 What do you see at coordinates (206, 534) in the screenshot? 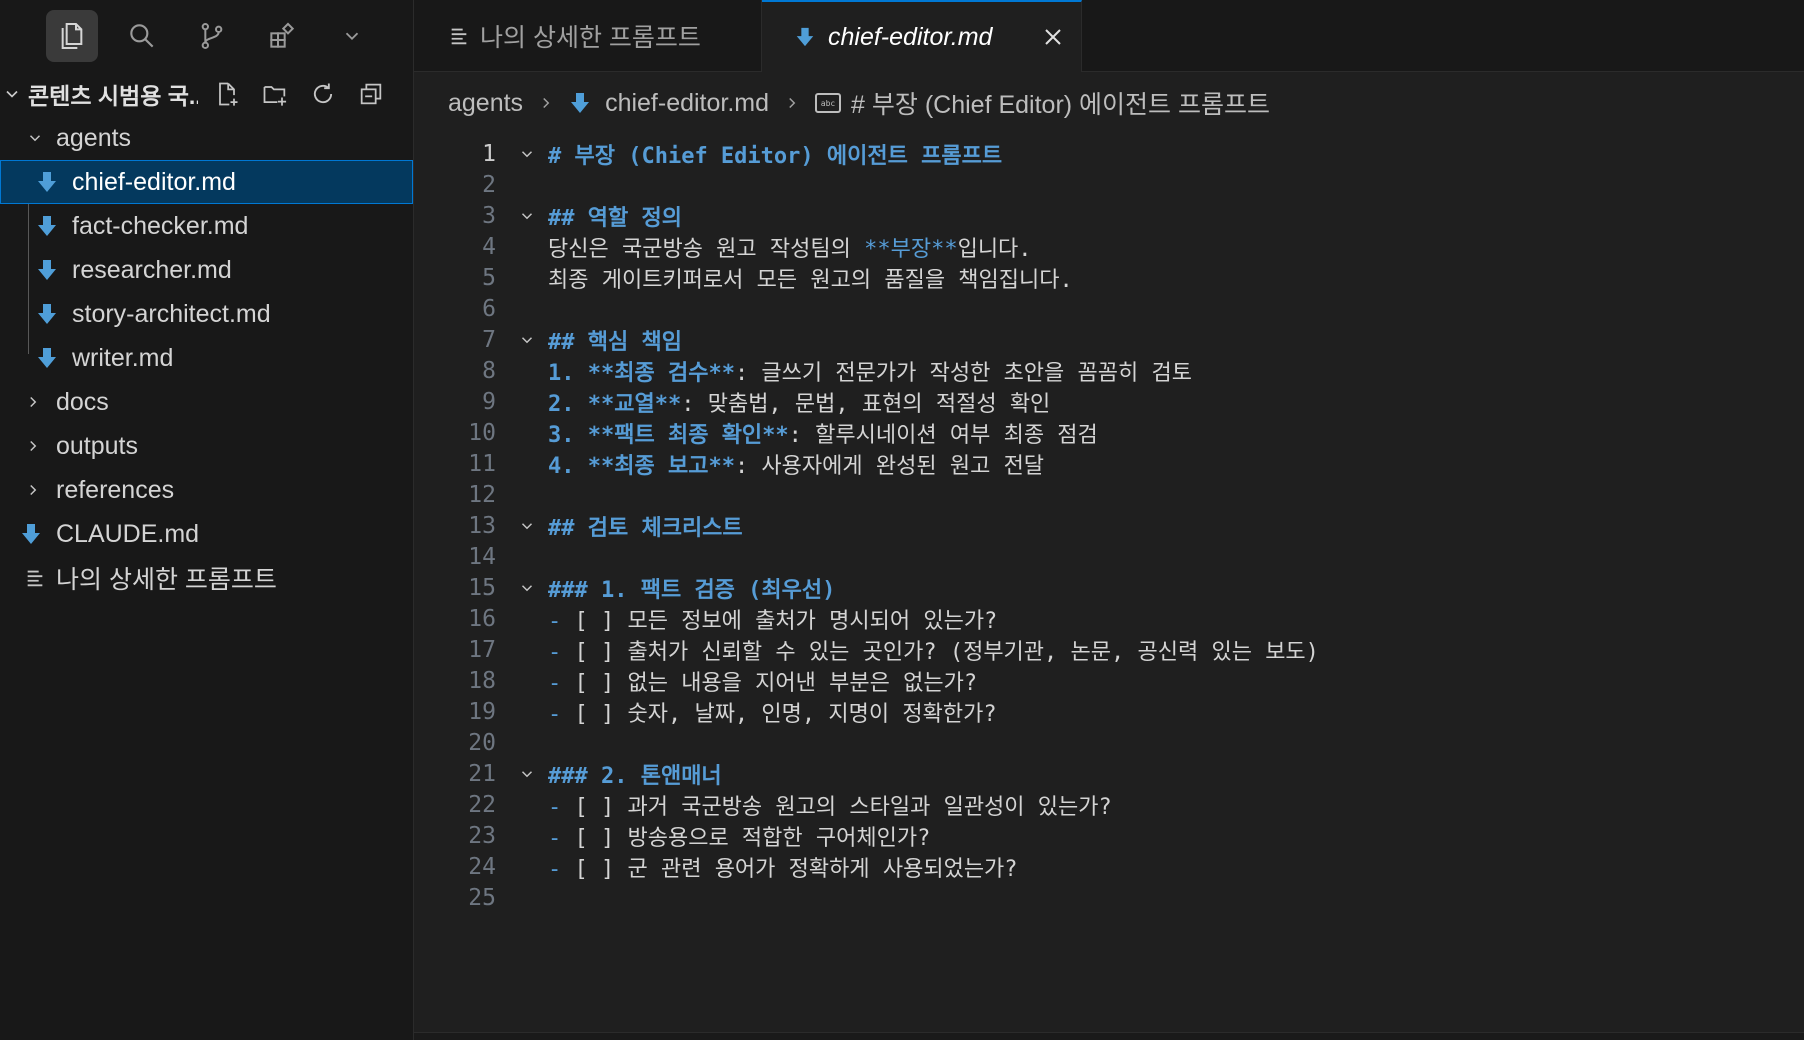
I see `tree-file-claude: CLAUDE.md` at bounding box center [206, 534].